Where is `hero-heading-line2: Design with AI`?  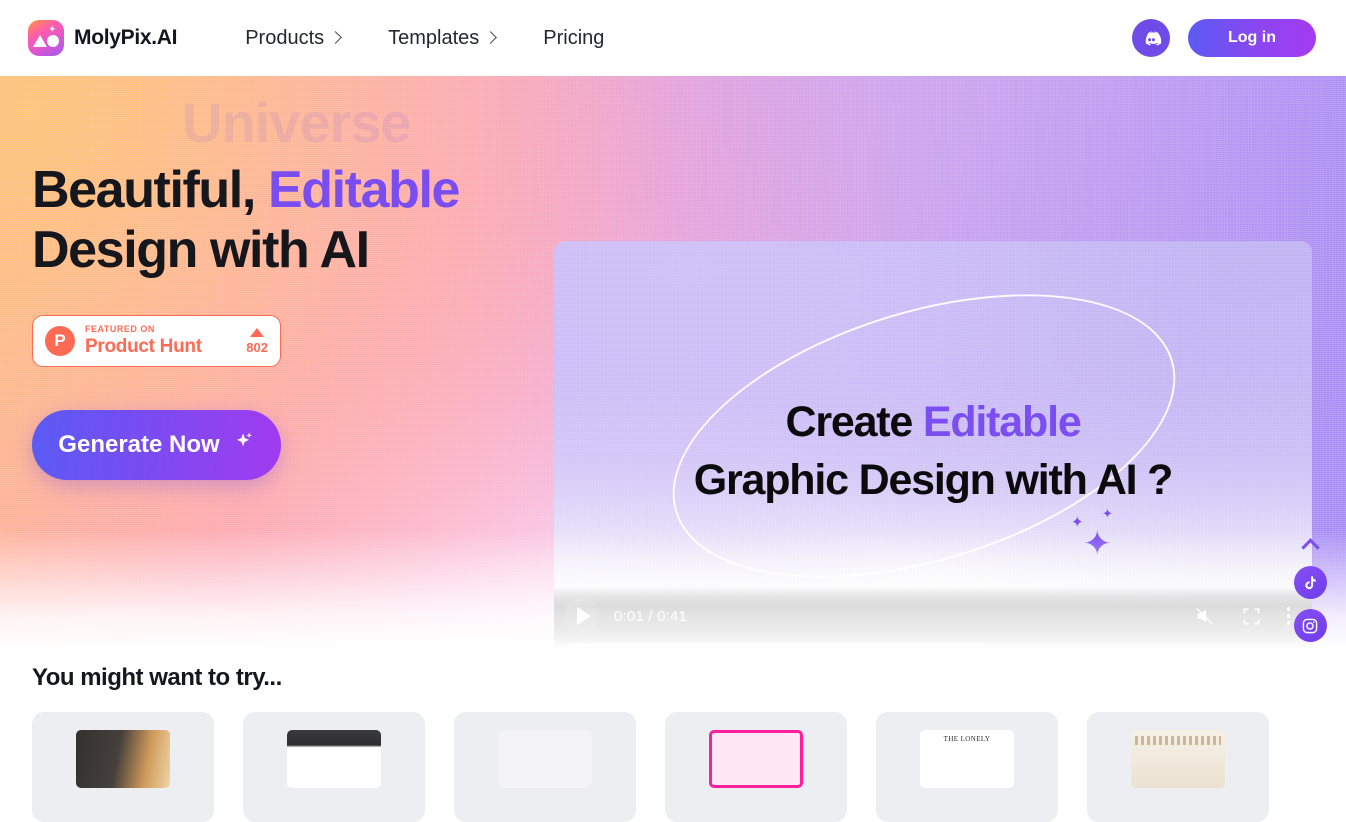 hero-heading-line2: Design with AI is located at coordinates (201, 250).